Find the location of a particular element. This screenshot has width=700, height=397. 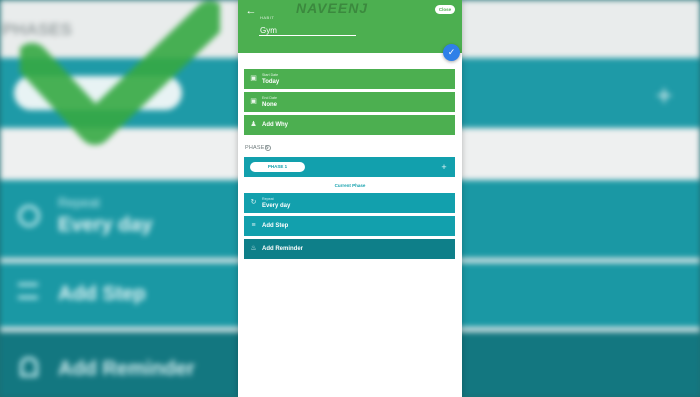

close-button: Close is located at coordinates (445, 9).